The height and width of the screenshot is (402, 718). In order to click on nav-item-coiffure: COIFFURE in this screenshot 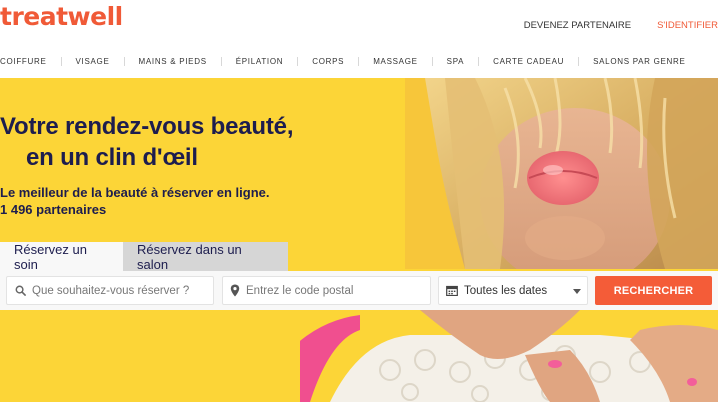, I will do `click(23, 61)`.